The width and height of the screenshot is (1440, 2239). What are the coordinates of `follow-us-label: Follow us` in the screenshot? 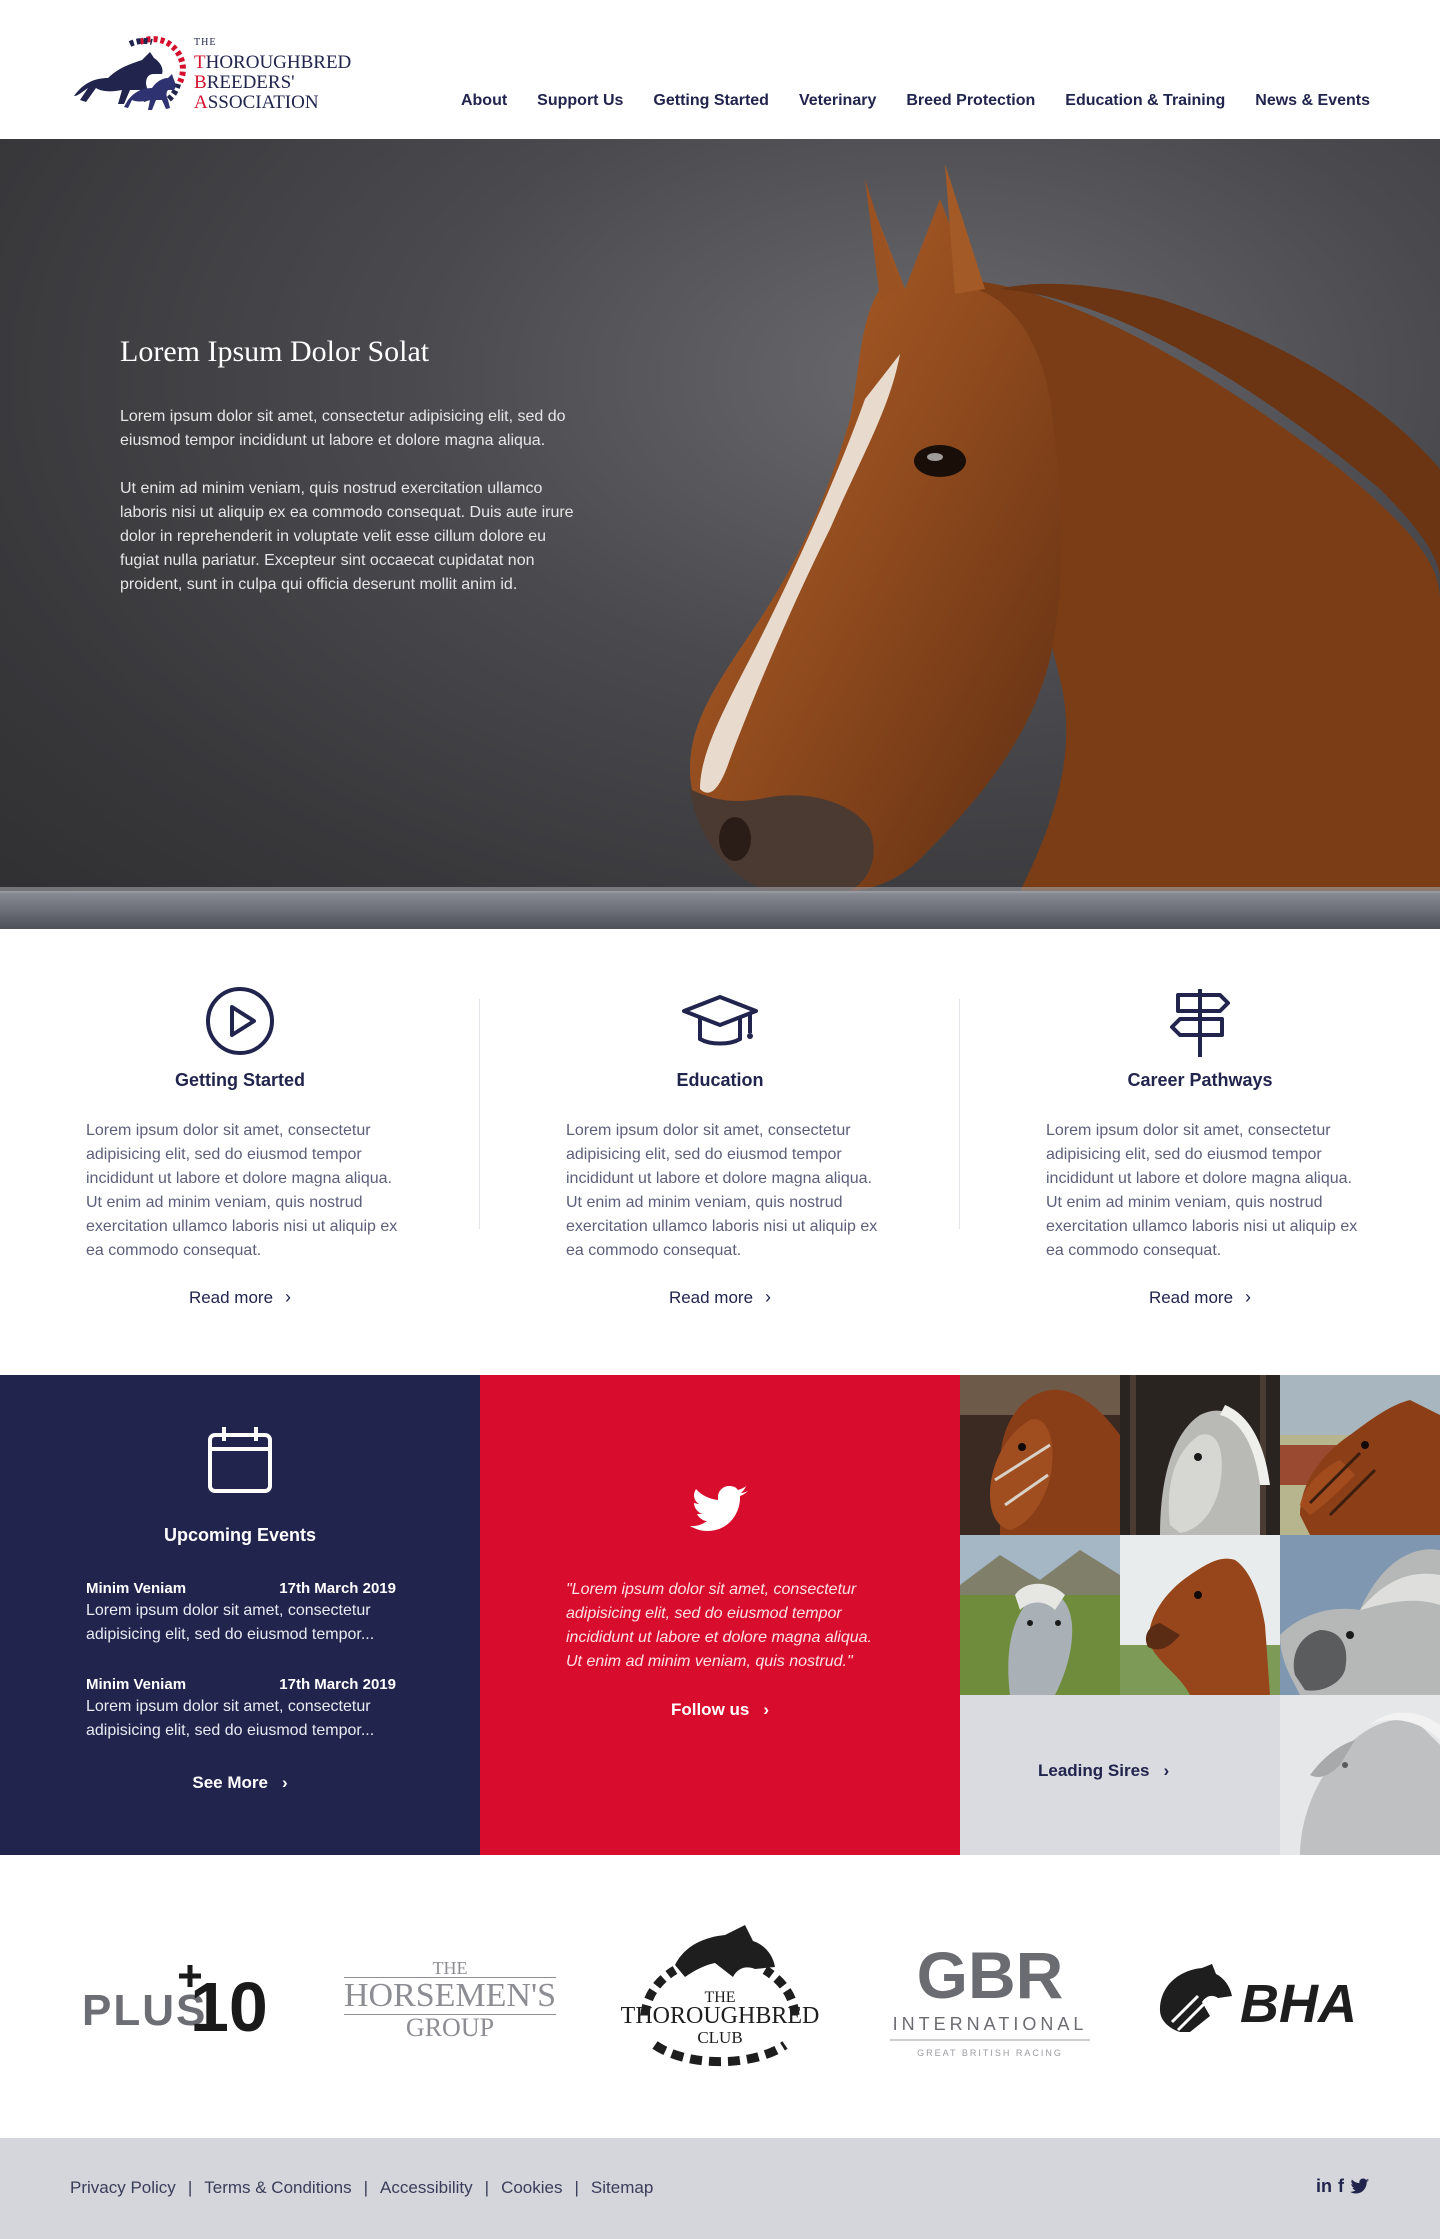 It's located at (710, 1709).